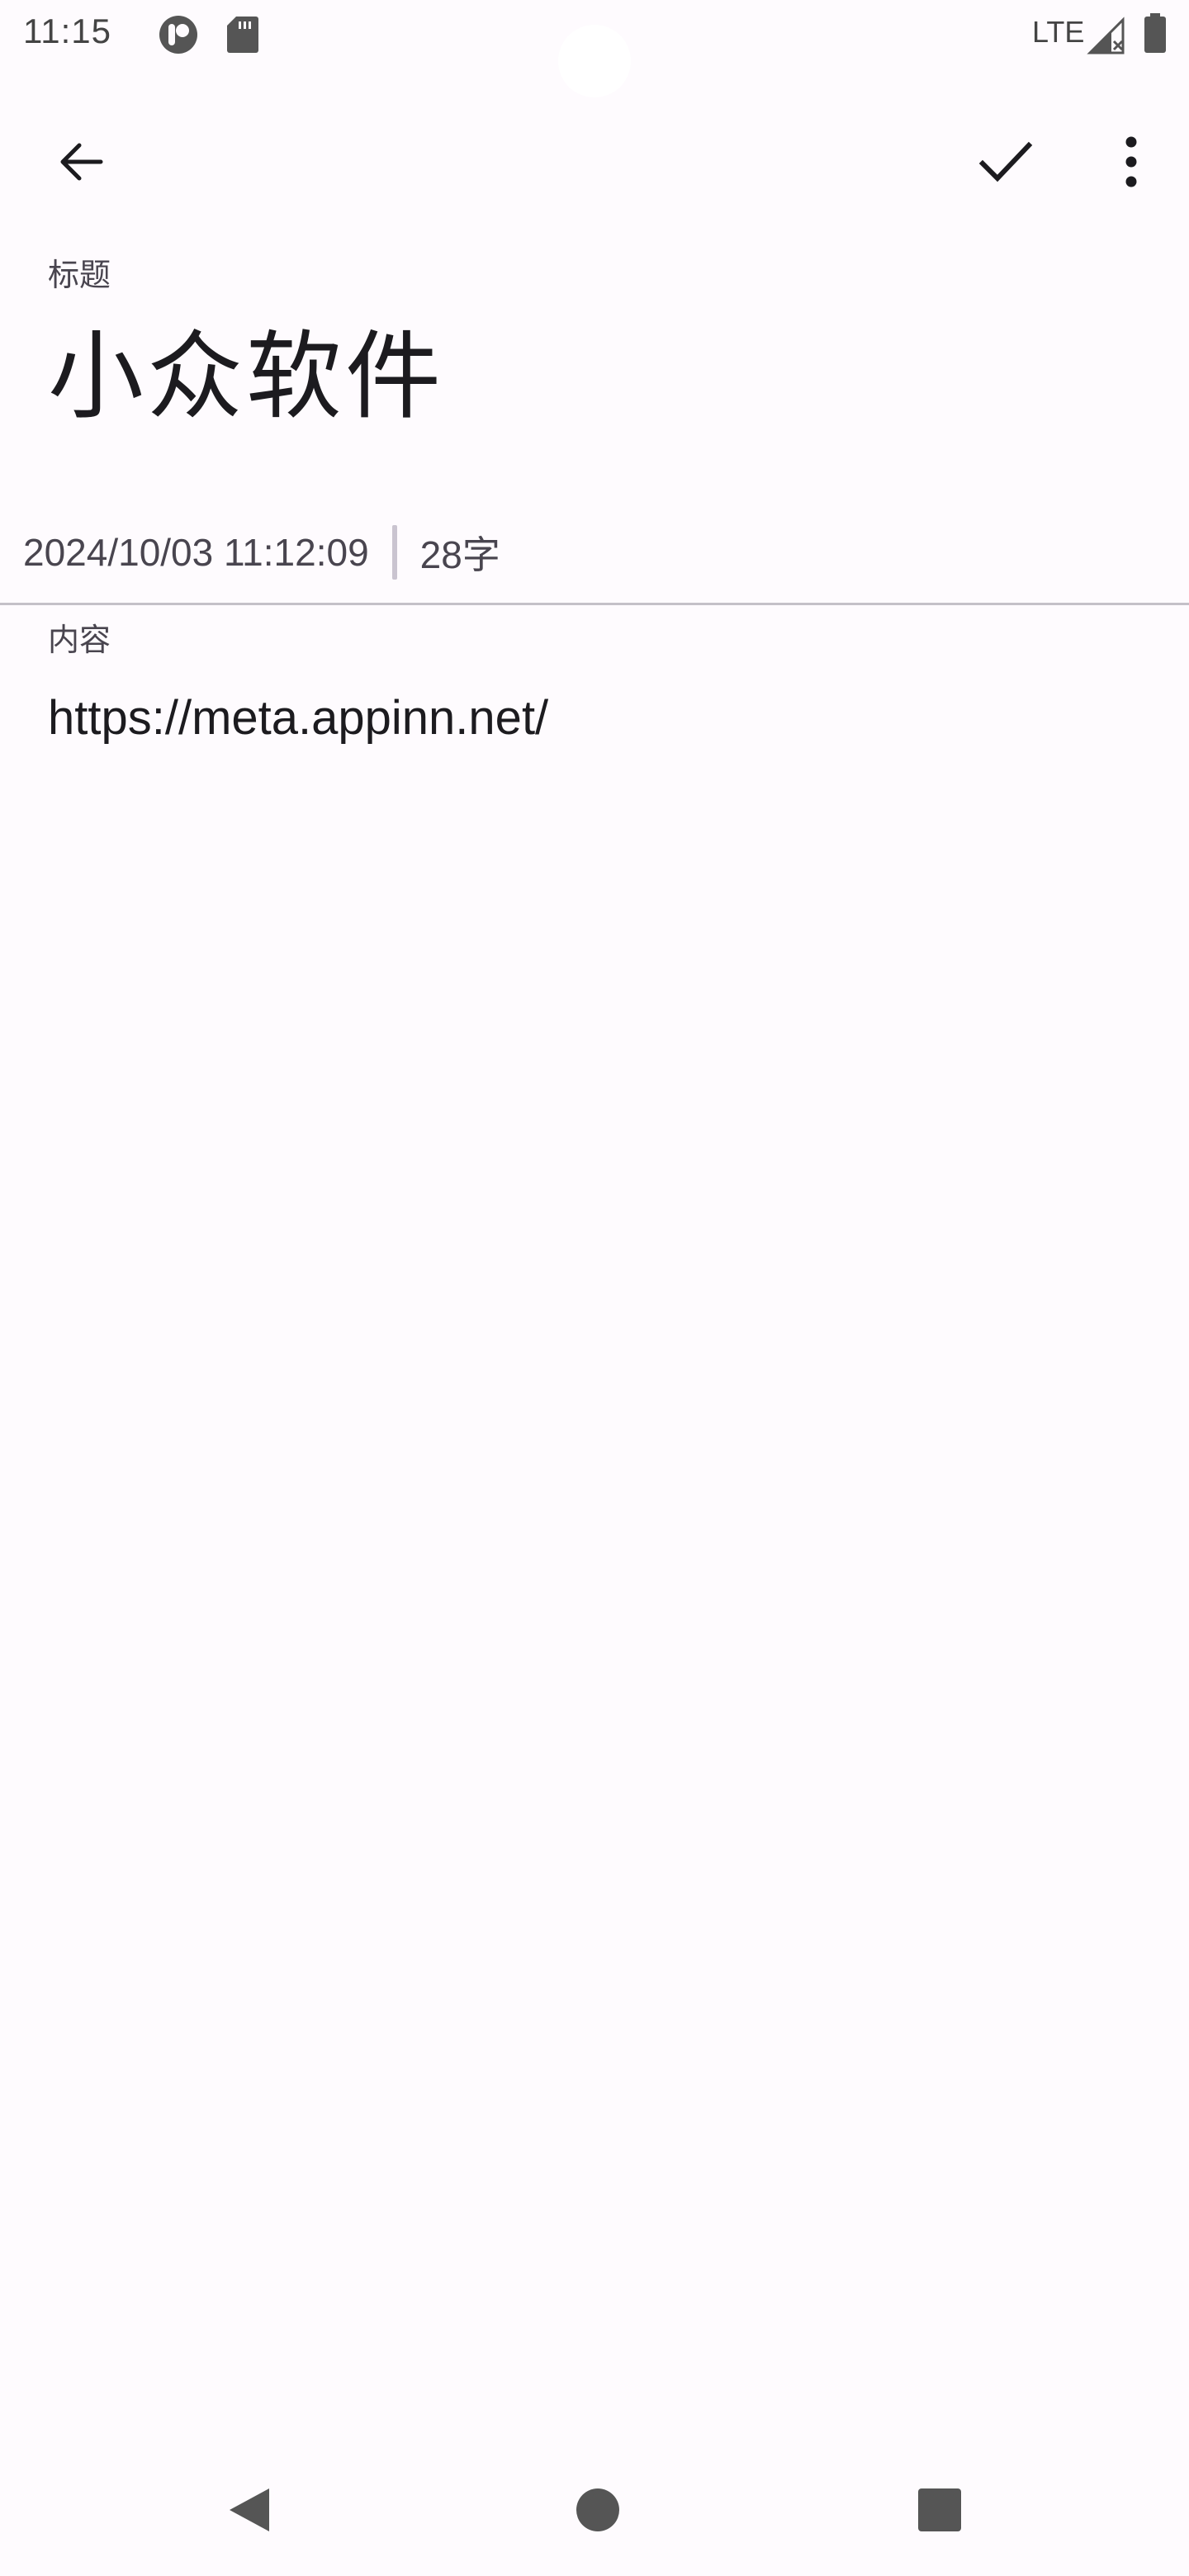 The height and width of the screenshot is (2576, 1189). What do you see at coordinates (459, 554) in the screenshot?
I see `char-count: 28字` at bounding box center [459, 554].